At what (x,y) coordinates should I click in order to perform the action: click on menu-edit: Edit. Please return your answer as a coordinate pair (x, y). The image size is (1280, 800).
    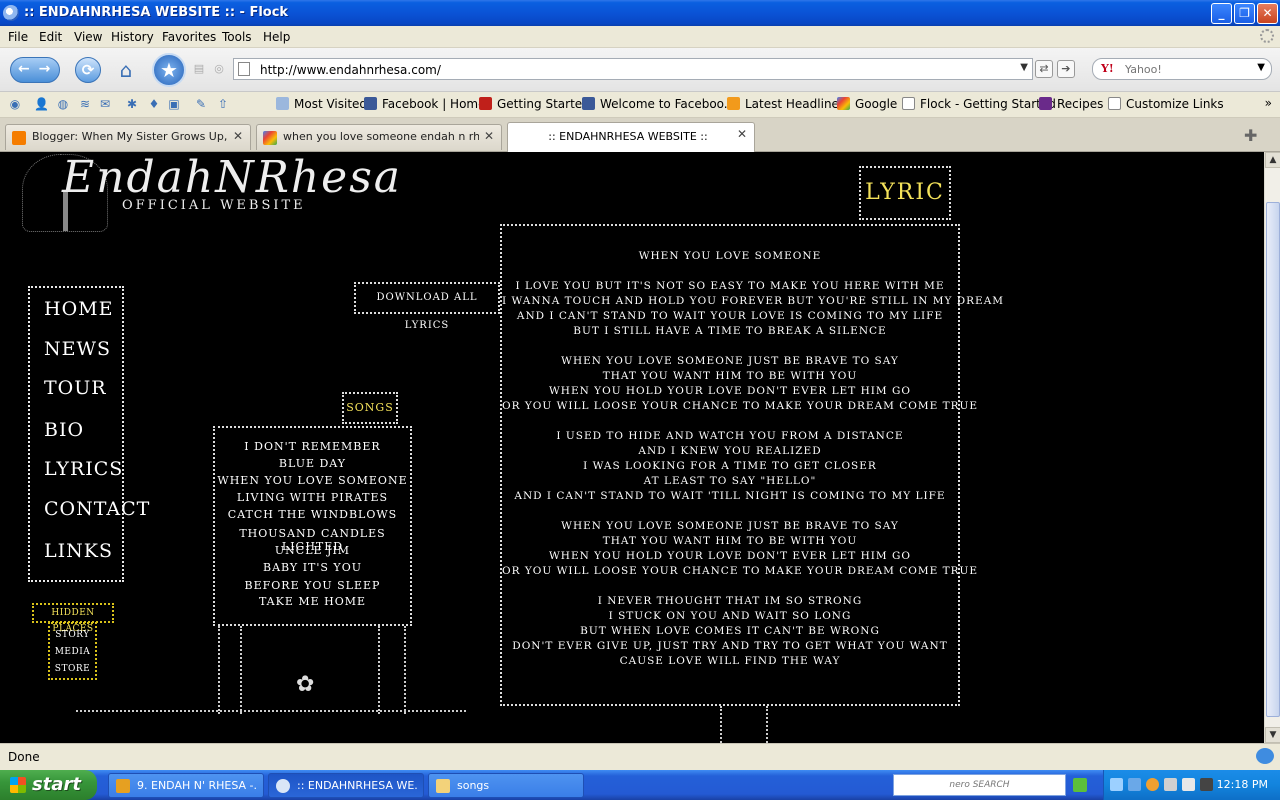
    Looking at the image, I should click on (50, 37).